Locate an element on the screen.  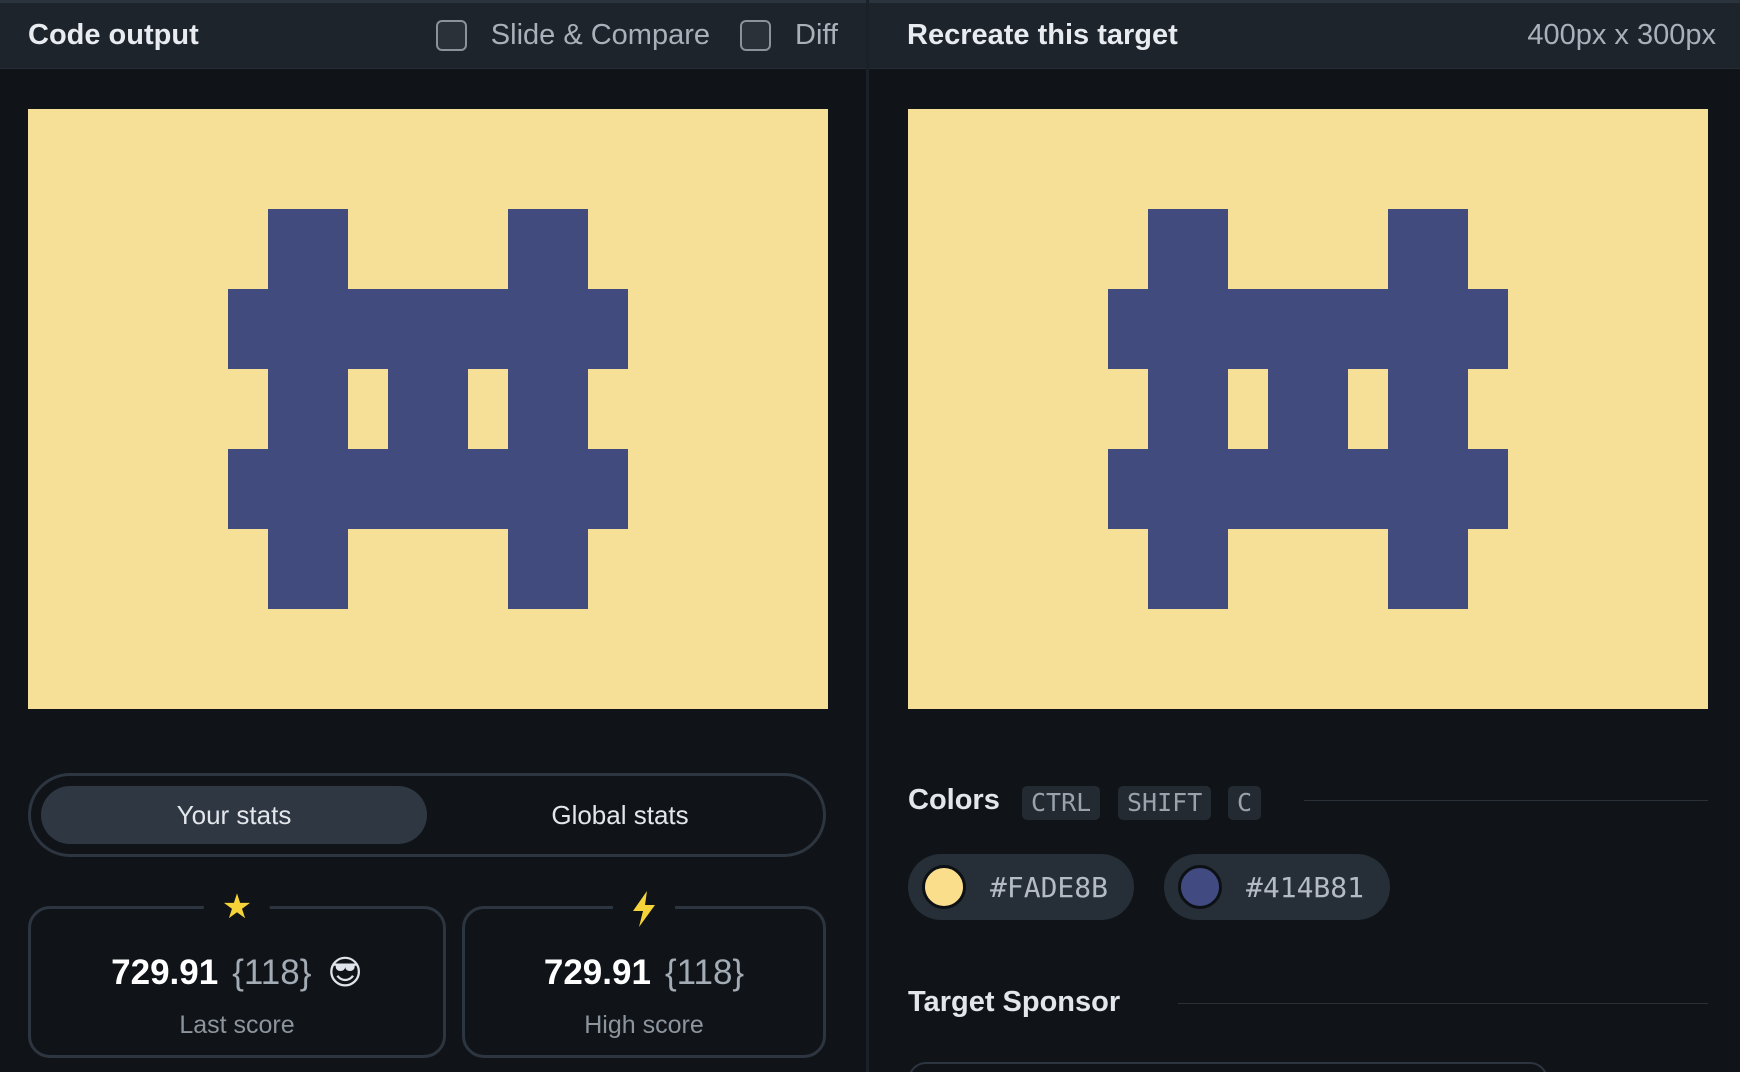
panel-divider is located at coordinates (867, 536).